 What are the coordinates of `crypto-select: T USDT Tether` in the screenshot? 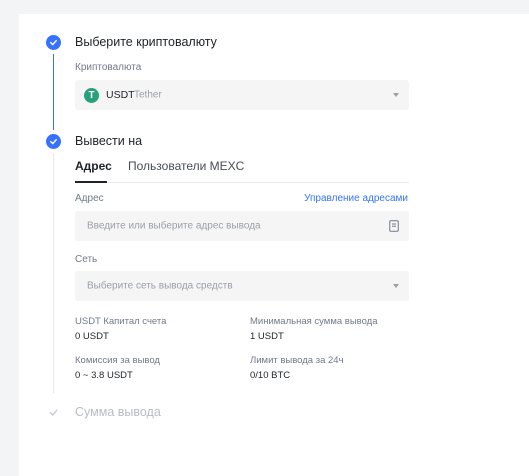 It's located at (242, 95).